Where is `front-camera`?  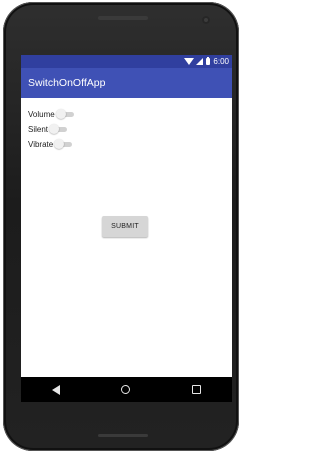
front-camera is located at coordinates (206, 20).